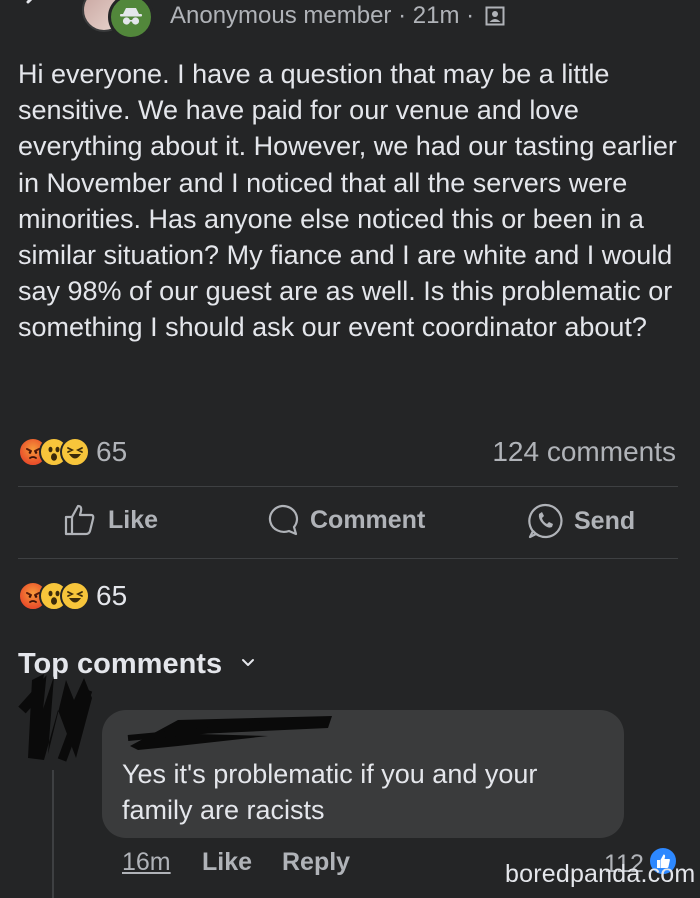 The image size is (700, 898). What do you see at coordinates (584, 452) in the screenshot?
I see `comments-count: 124 comments` at bounding box center [584, 452].